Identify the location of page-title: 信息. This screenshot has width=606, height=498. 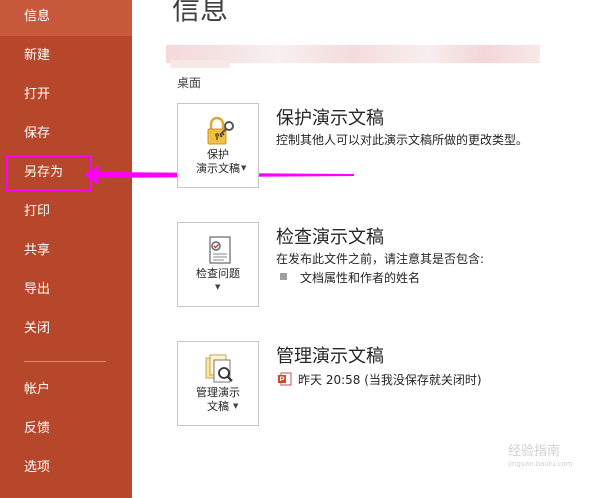
(200, 13).